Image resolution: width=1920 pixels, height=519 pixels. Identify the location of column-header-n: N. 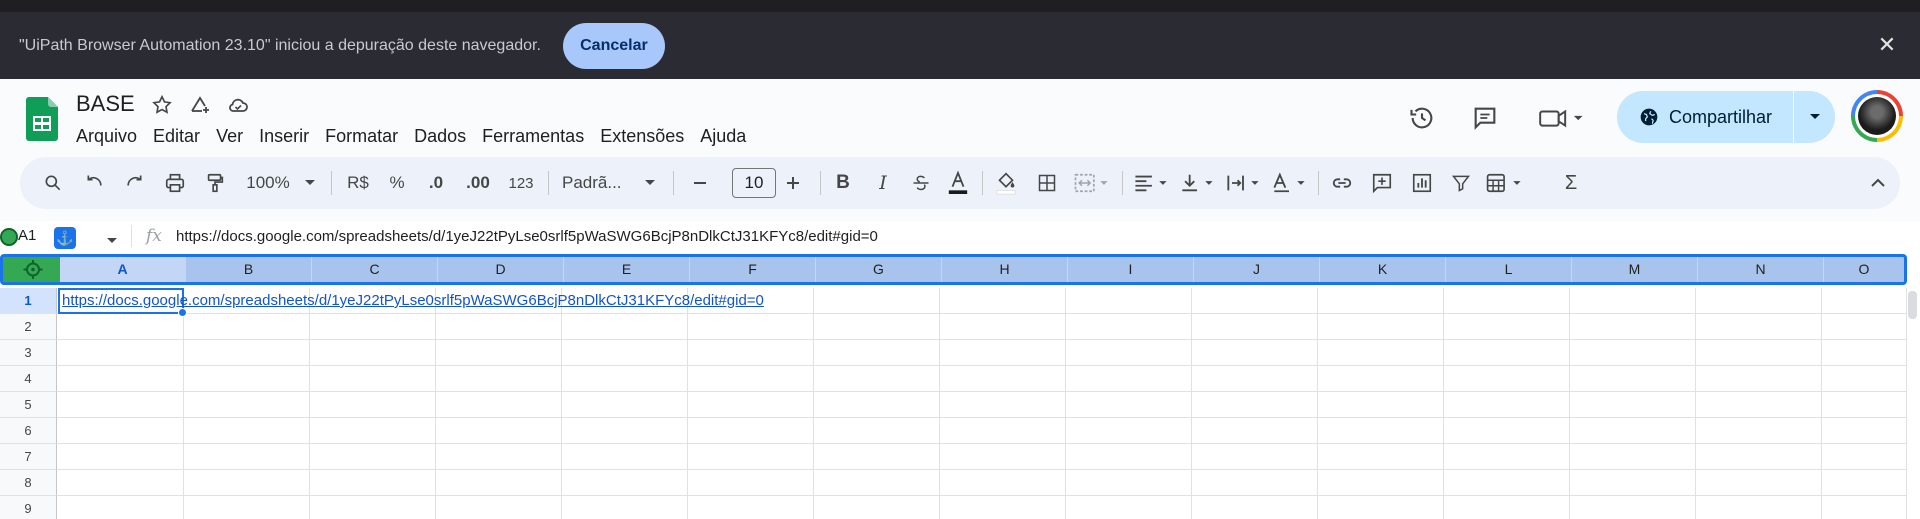
(1761, 269).